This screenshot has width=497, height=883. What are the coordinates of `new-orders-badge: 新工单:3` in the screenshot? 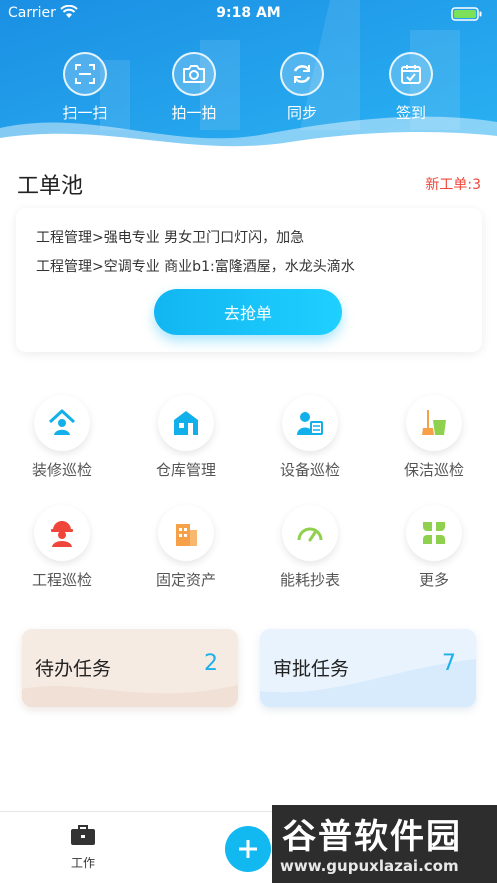 It's located at (453, 184).